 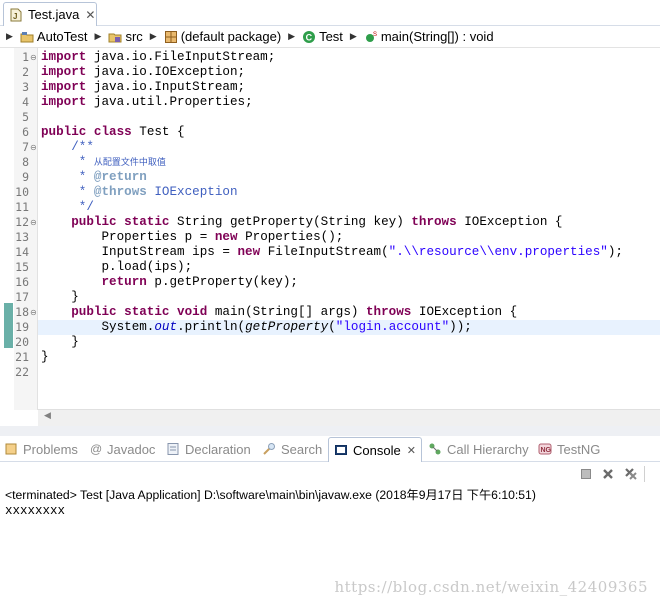 I want to click on tab-console: Console ✕, so click(x=375, y=449).